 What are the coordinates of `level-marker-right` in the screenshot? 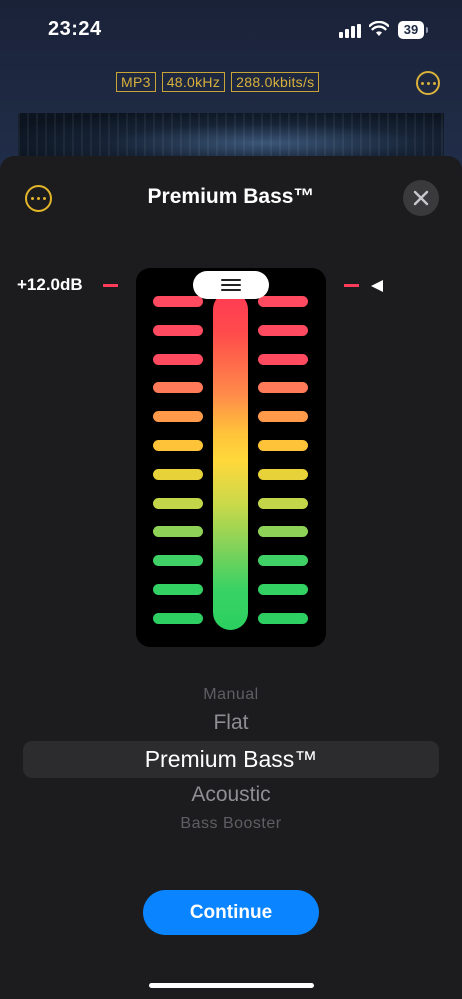 It's located at (351, 285).